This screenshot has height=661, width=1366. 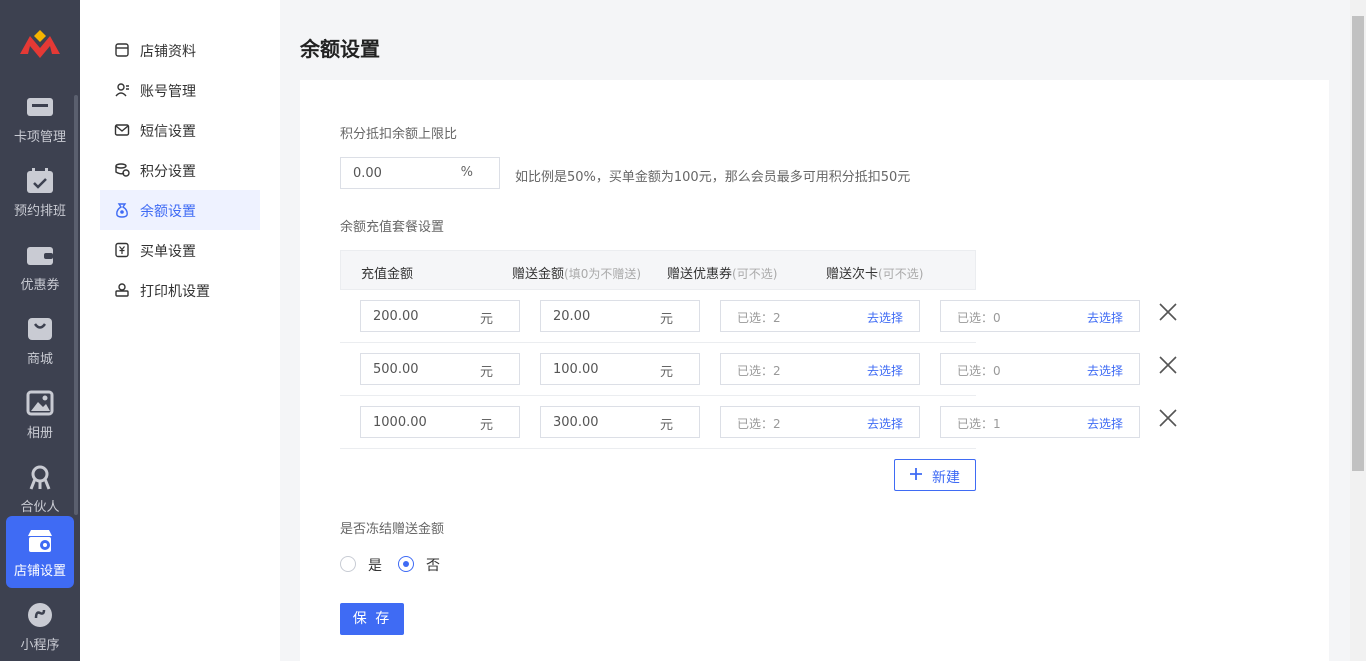 What do you see at coordinates (620, 316) in the screenshot?
I see `gift-amount-input: 20.00 元` at bounding box center [620, 316].